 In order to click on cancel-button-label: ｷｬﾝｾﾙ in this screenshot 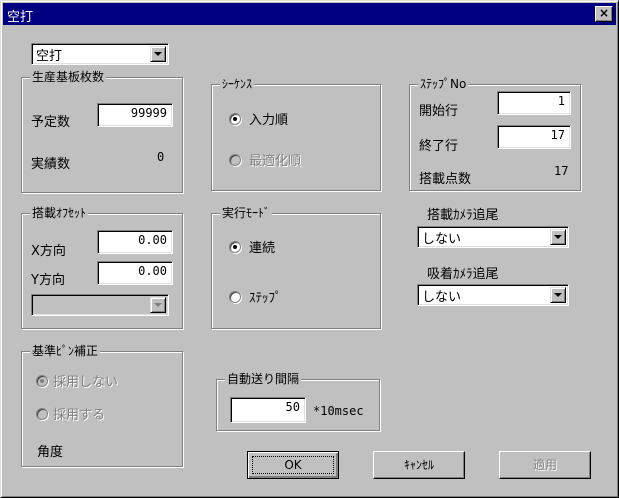, I will do `click(418, 465)`.